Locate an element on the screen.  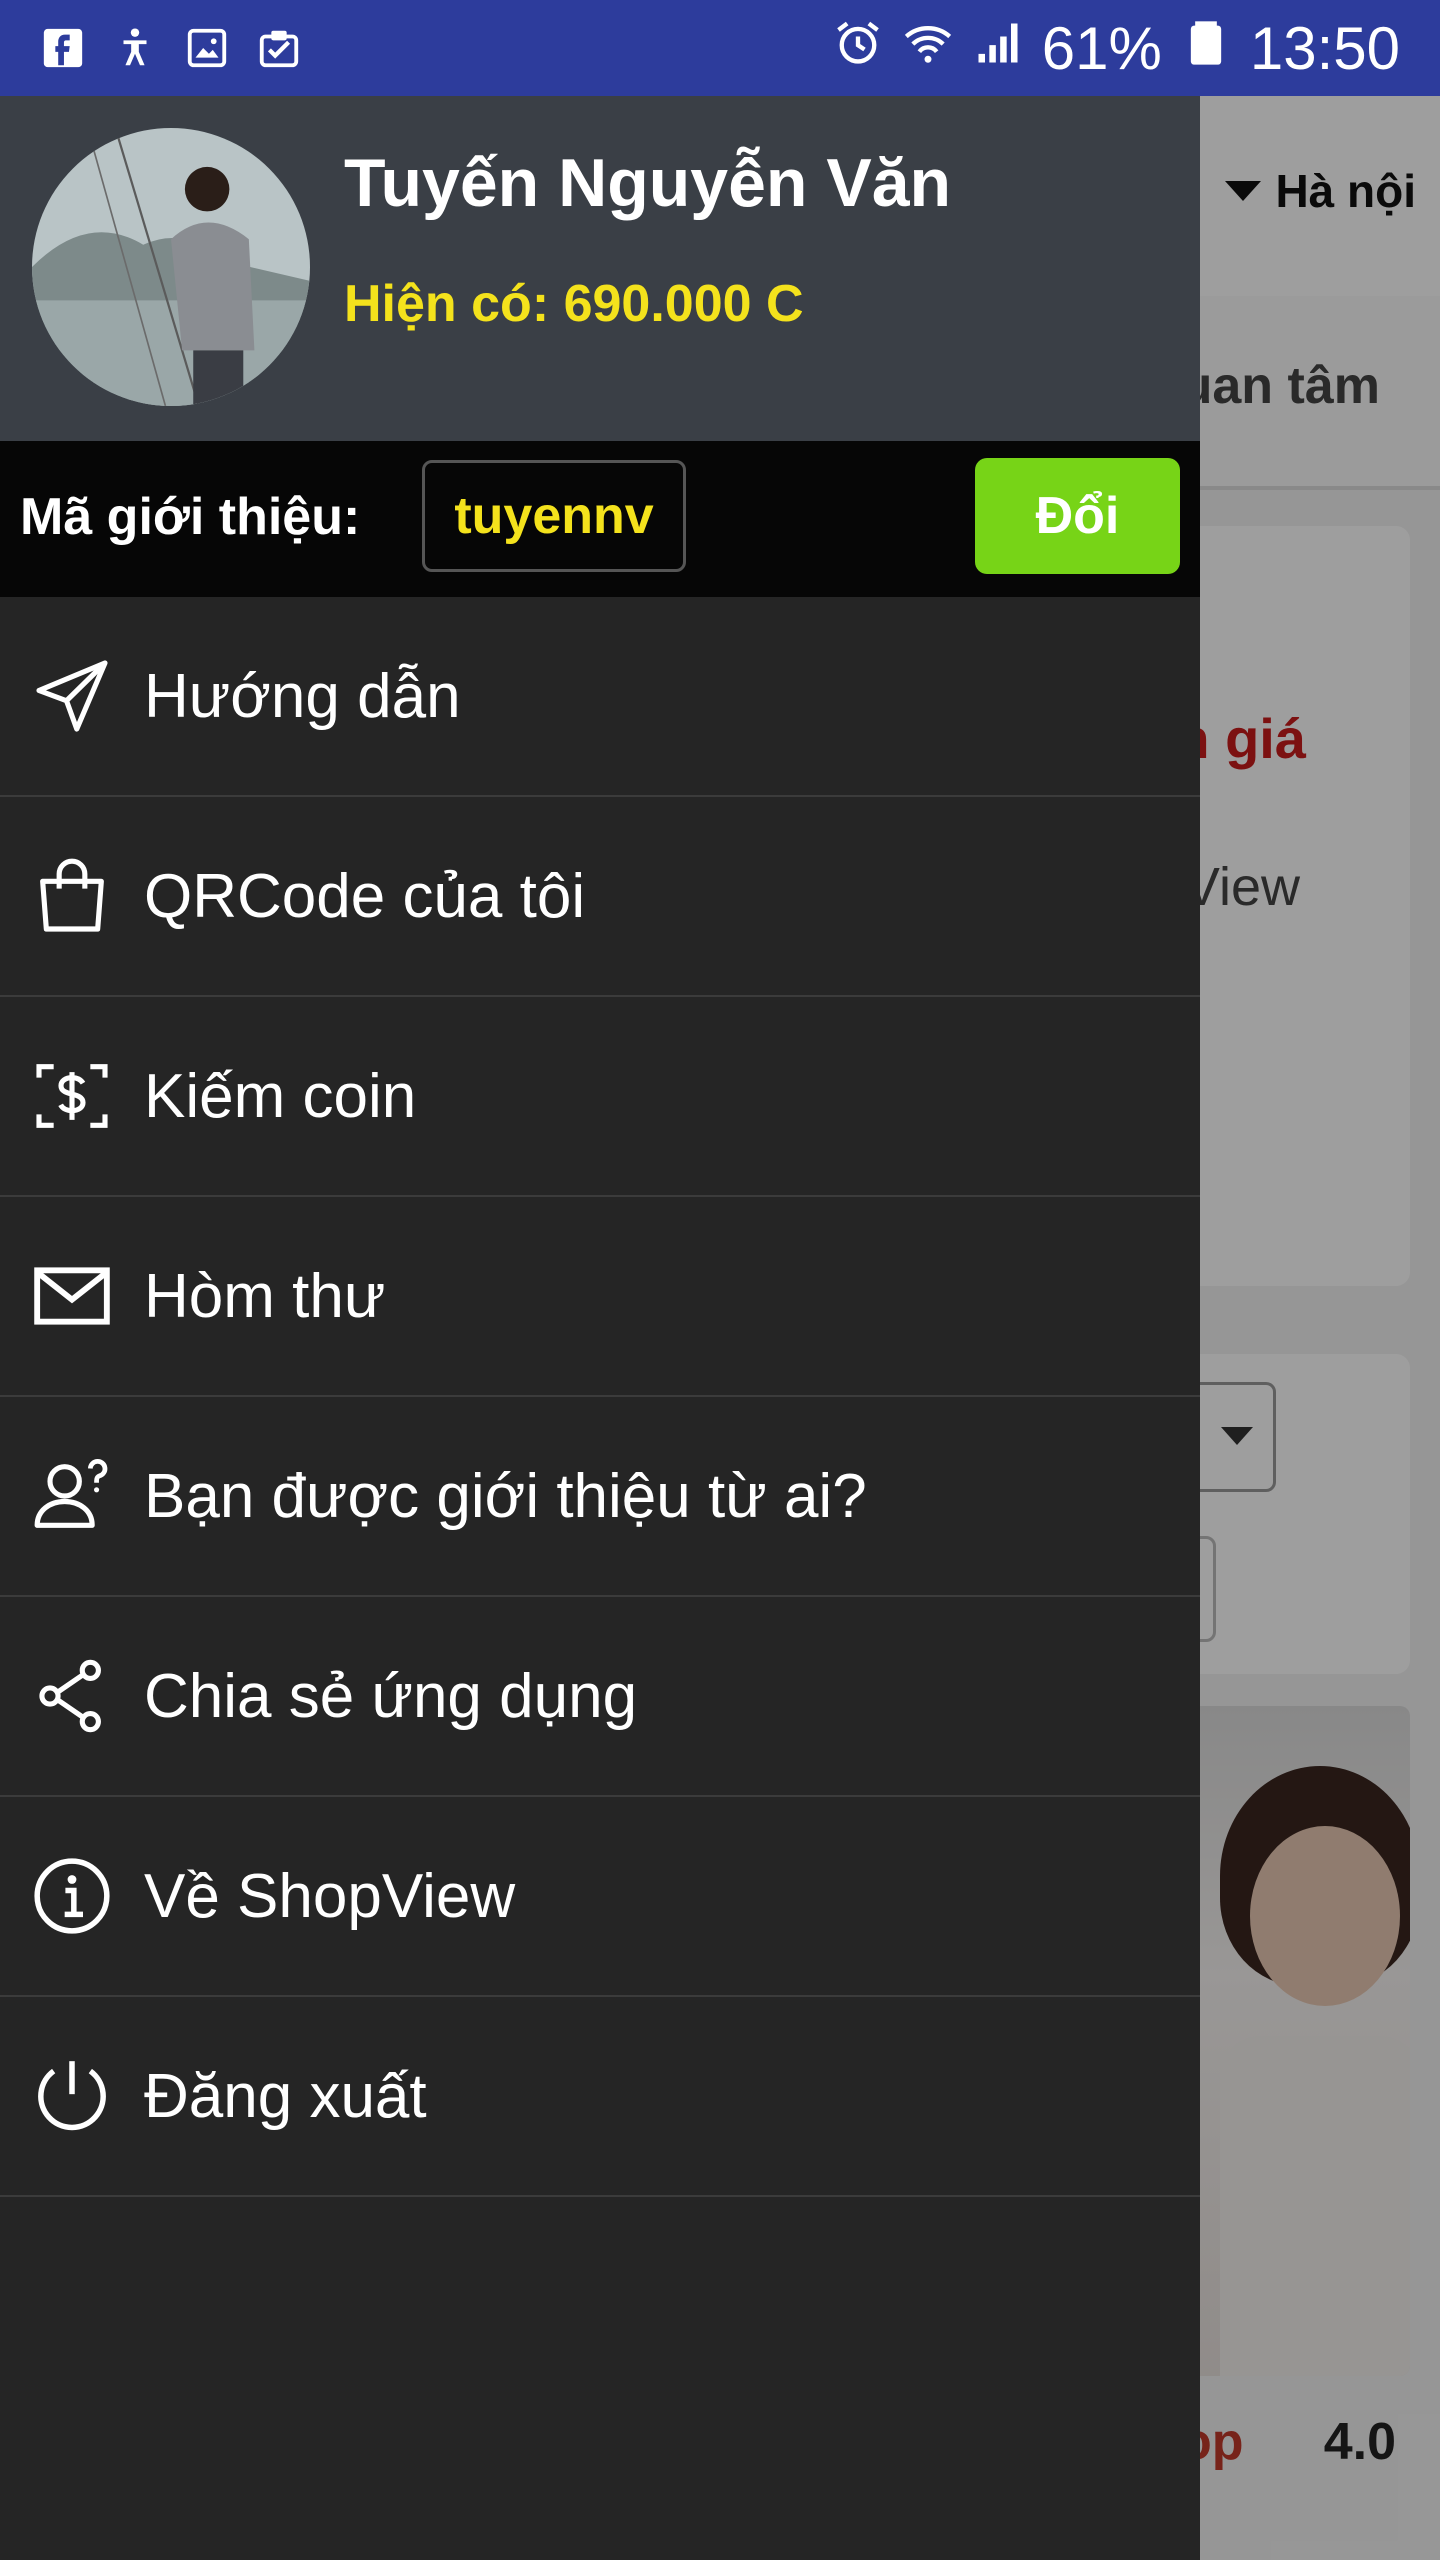
menu-label: Hòm thư is located at coordinates (265, 1296).